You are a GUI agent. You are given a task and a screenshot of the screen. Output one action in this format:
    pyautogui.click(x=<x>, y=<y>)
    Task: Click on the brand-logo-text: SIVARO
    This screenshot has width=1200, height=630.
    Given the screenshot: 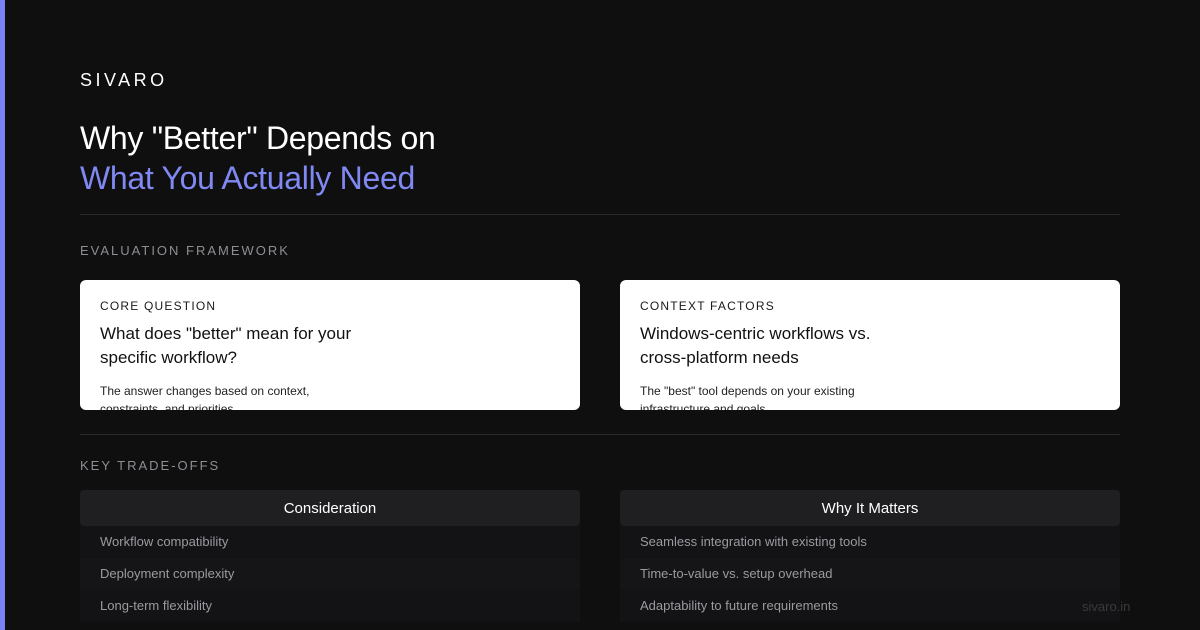 What is the action you would take?
    pyautogui.click(x=124, y=80)
    